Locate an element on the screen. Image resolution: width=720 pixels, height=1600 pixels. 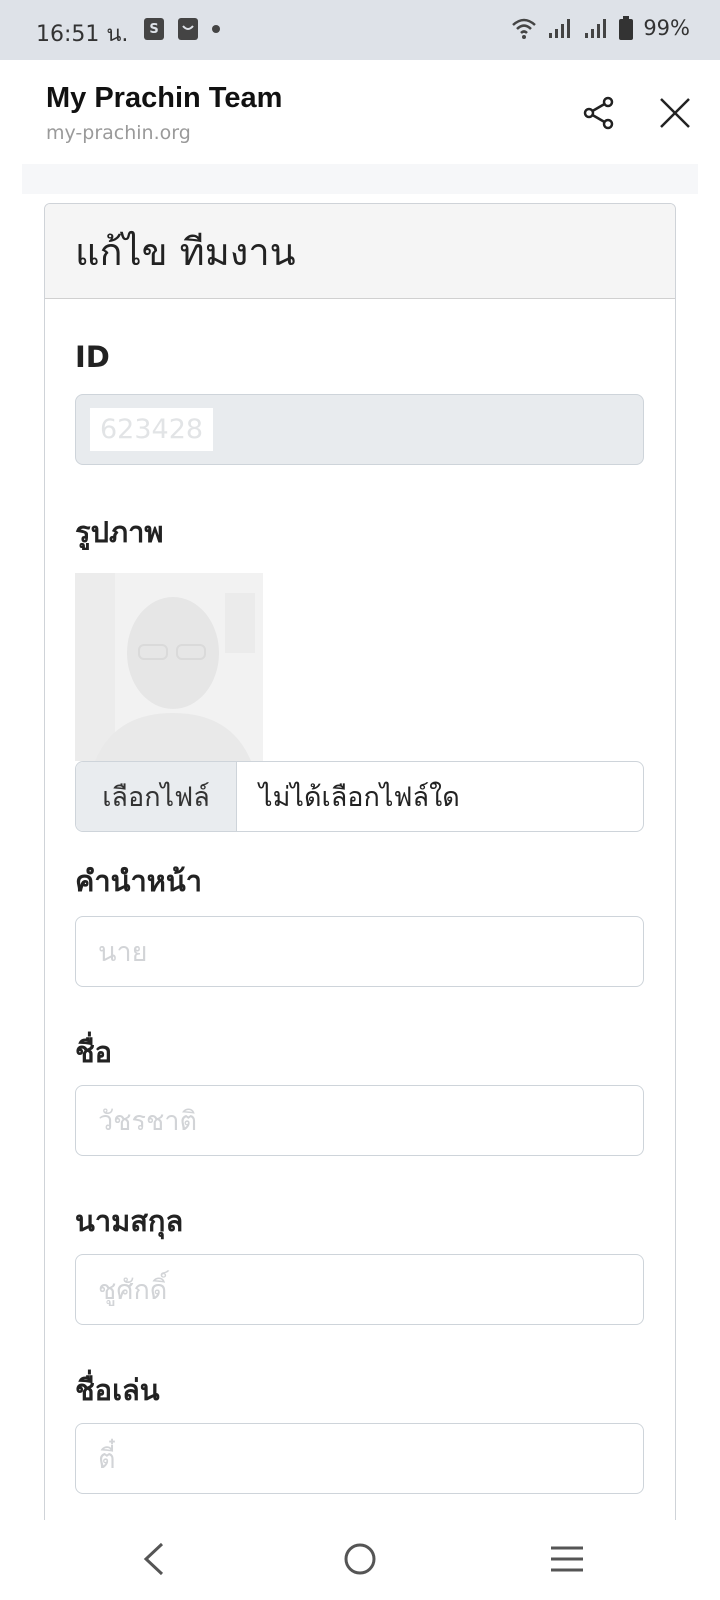
id-value: 623428 is located at coordinates (152, 429).